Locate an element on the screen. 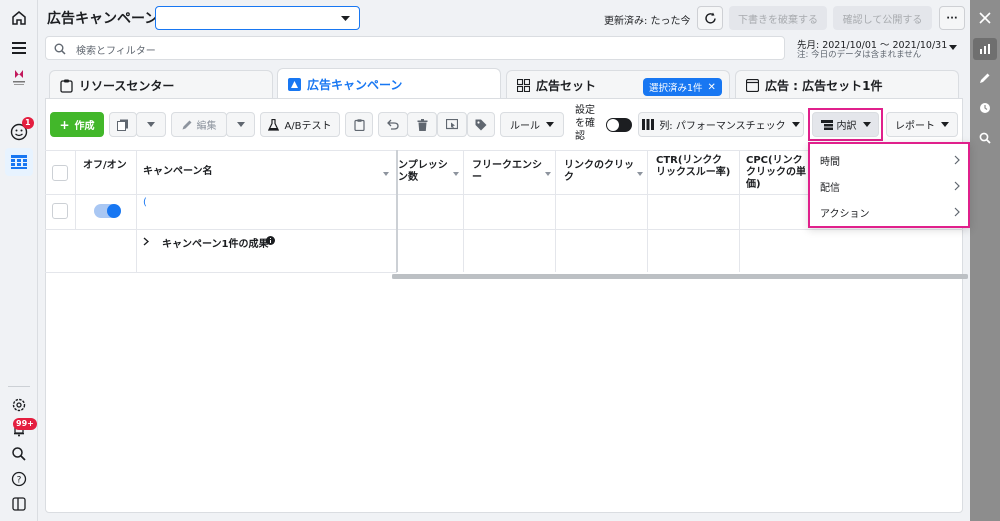 This screenshot has height=521, width=1000. home-icon is located at coordinates (19, 18).